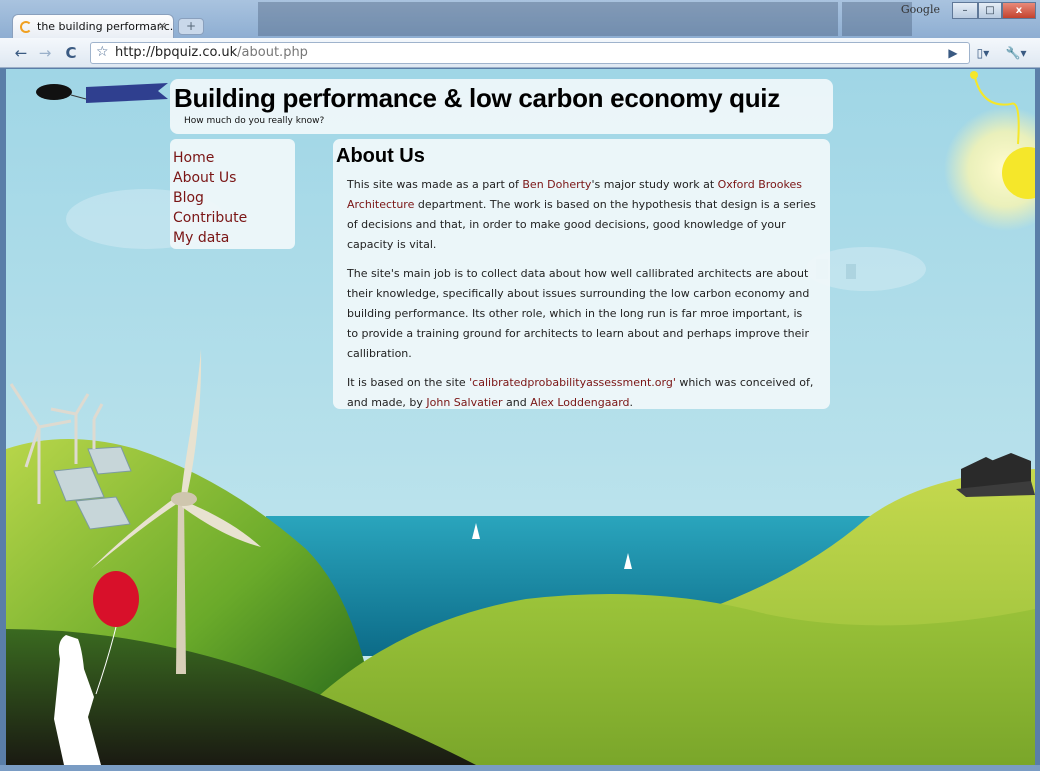 The width and height of the screenshot is (1040, 771). I want to click on tab-close-icon: ×, so click(162, 25).